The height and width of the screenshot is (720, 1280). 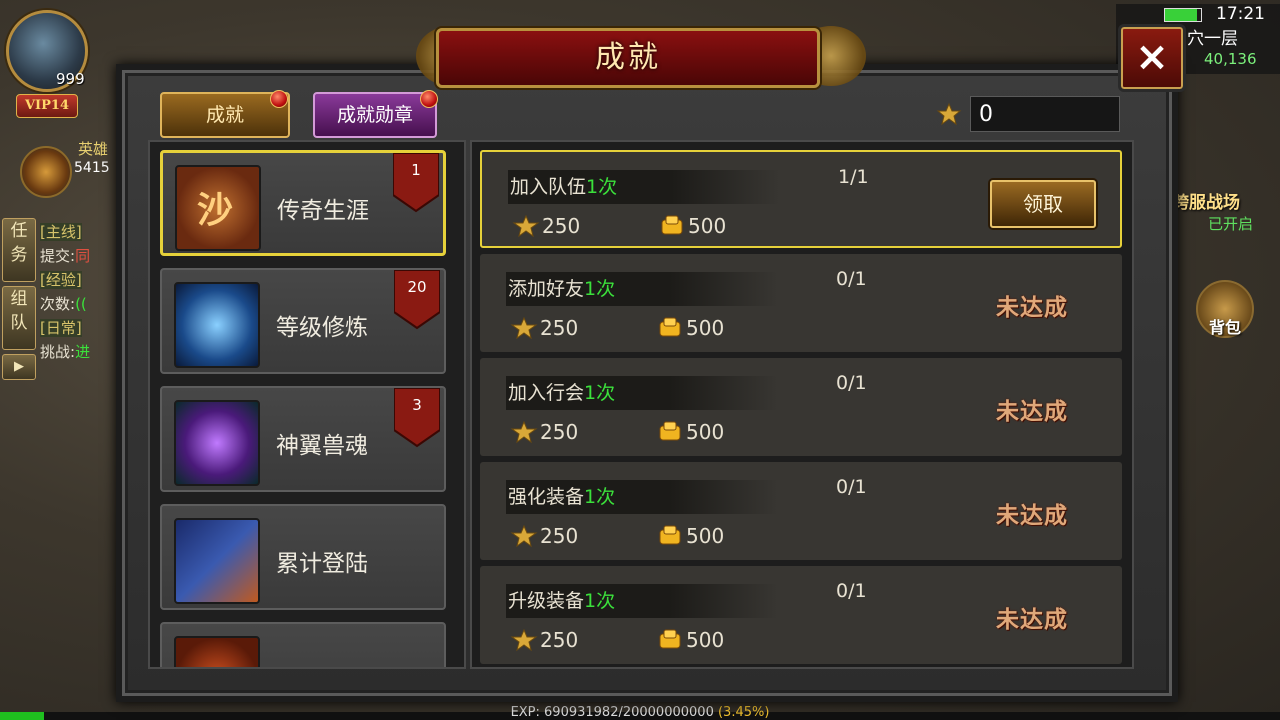 I want to click on quest-tag: [日常], so click(x=61, y=328).